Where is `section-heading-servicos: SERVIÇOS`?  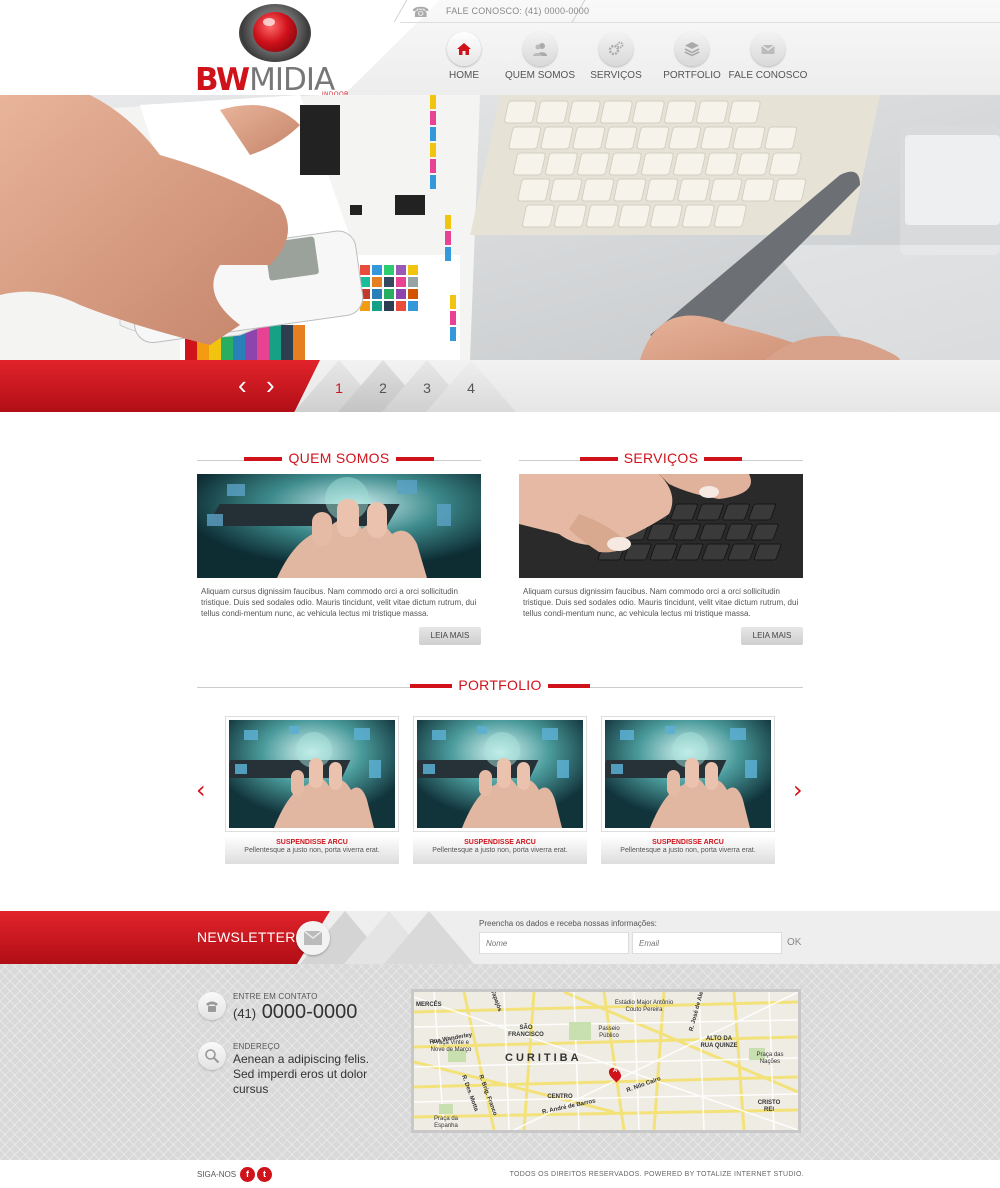
section-heading-servicos: SERVIÇOS is located at coordinates (661, 460).